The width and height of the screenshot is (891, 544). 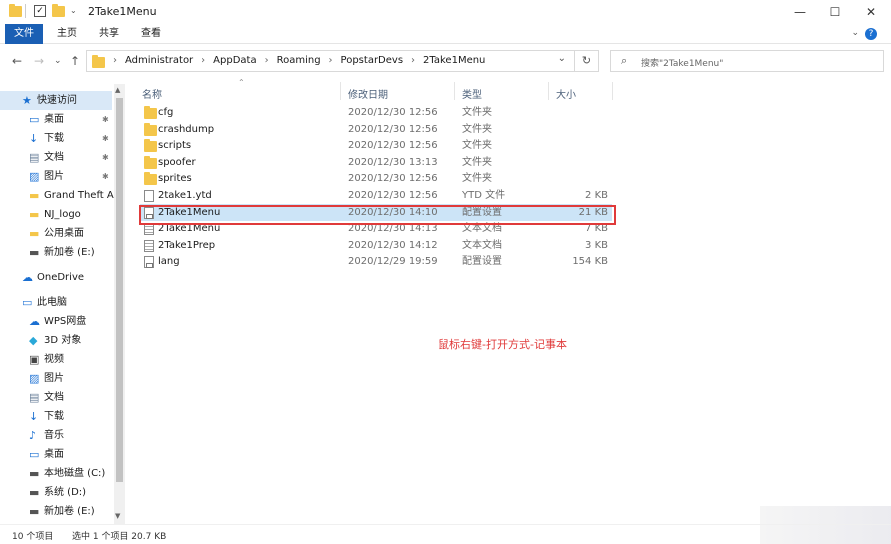 What do you see at coordinates (169, 262) in the screenshot?
I see `file-name: lang` at bounding box center [169, 262].